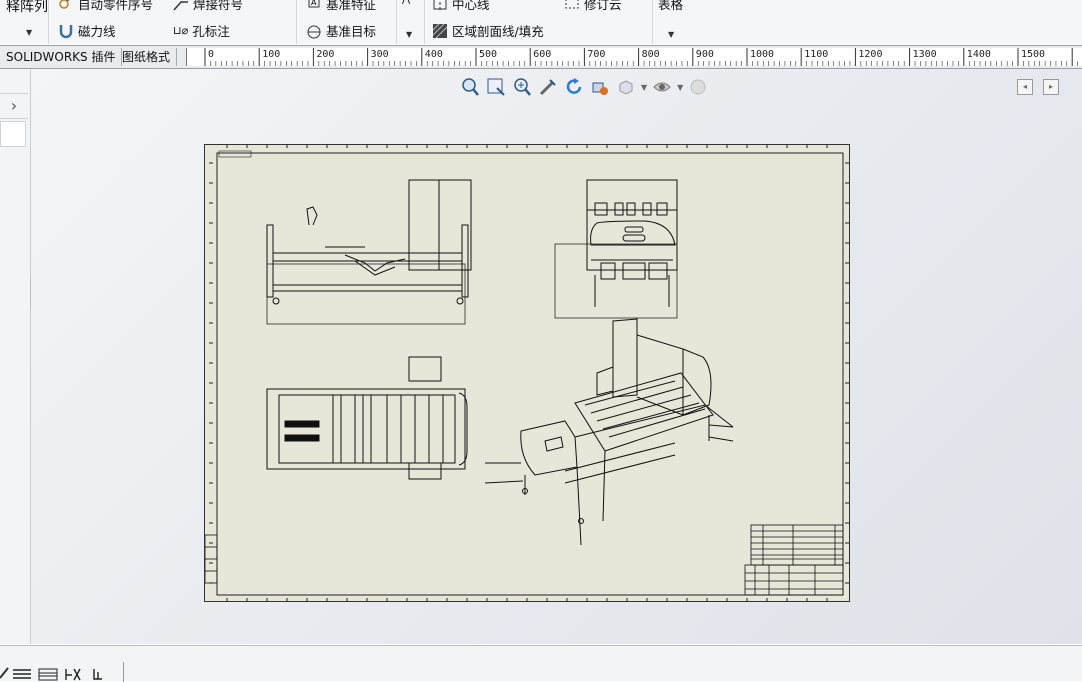 The image size is (1082, 682). I want to click on table-button: 表格, so click(670, 6).